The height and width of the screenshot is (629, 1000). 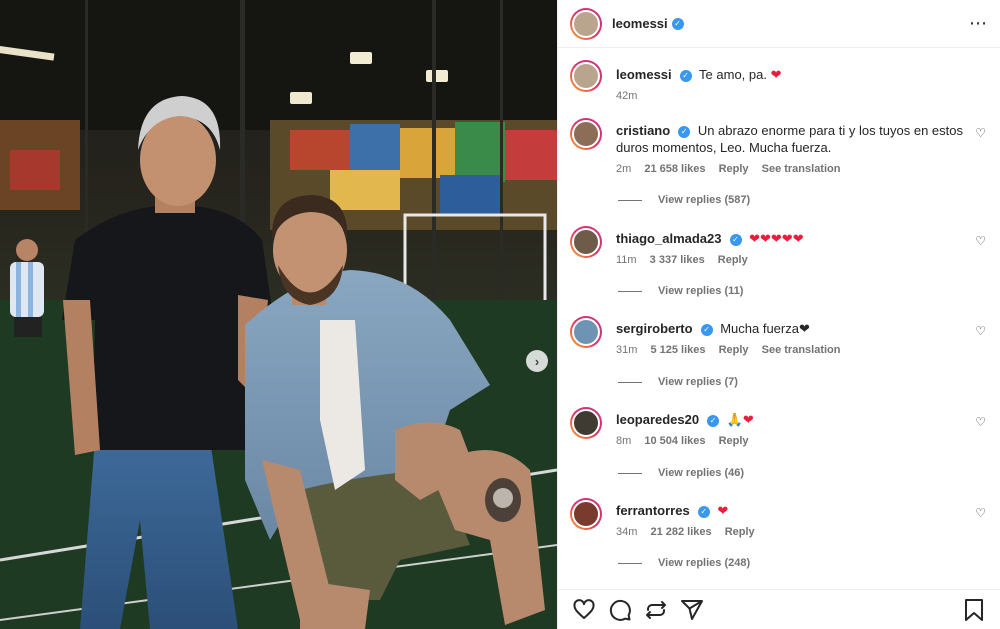 I want to click on comment-time: 2m, so click(x=624, y=169).